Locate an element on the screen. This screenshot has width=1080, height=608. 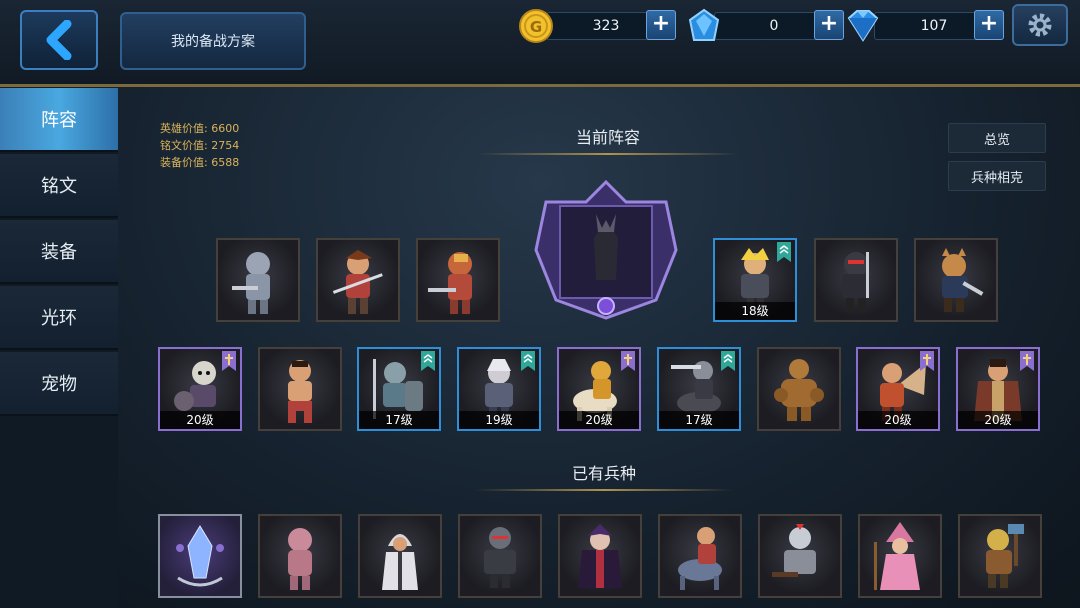
unit-counter-button: 兵种相克 is located at coordinates (997, 176).